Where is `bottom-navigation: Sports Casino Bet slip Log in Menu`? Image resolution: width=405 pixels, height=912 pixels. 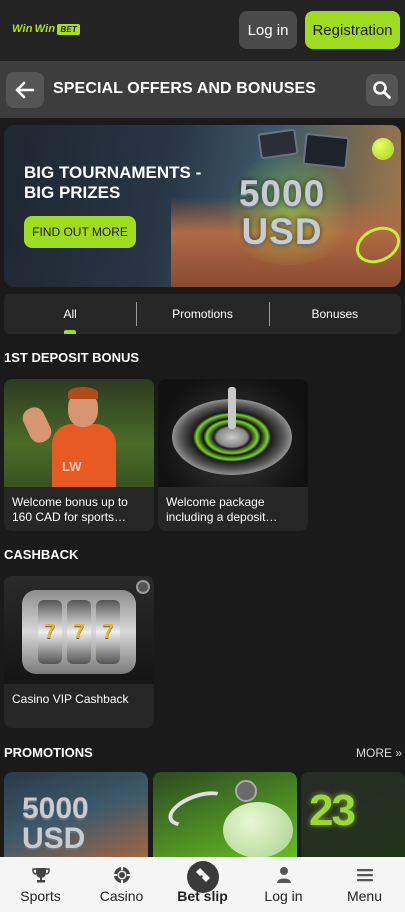 bottom-navigation: Sports Casino Bet slip Log in Menu is located at coordinates (202, 884).